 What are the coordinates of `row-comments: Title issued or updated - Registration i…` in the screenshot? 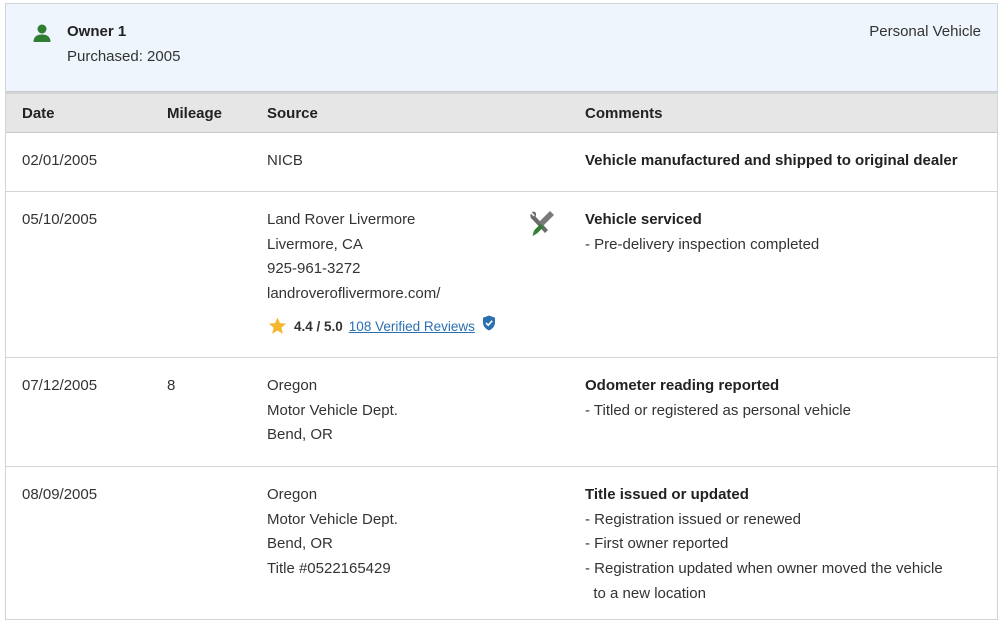 It's located at (764, 545).